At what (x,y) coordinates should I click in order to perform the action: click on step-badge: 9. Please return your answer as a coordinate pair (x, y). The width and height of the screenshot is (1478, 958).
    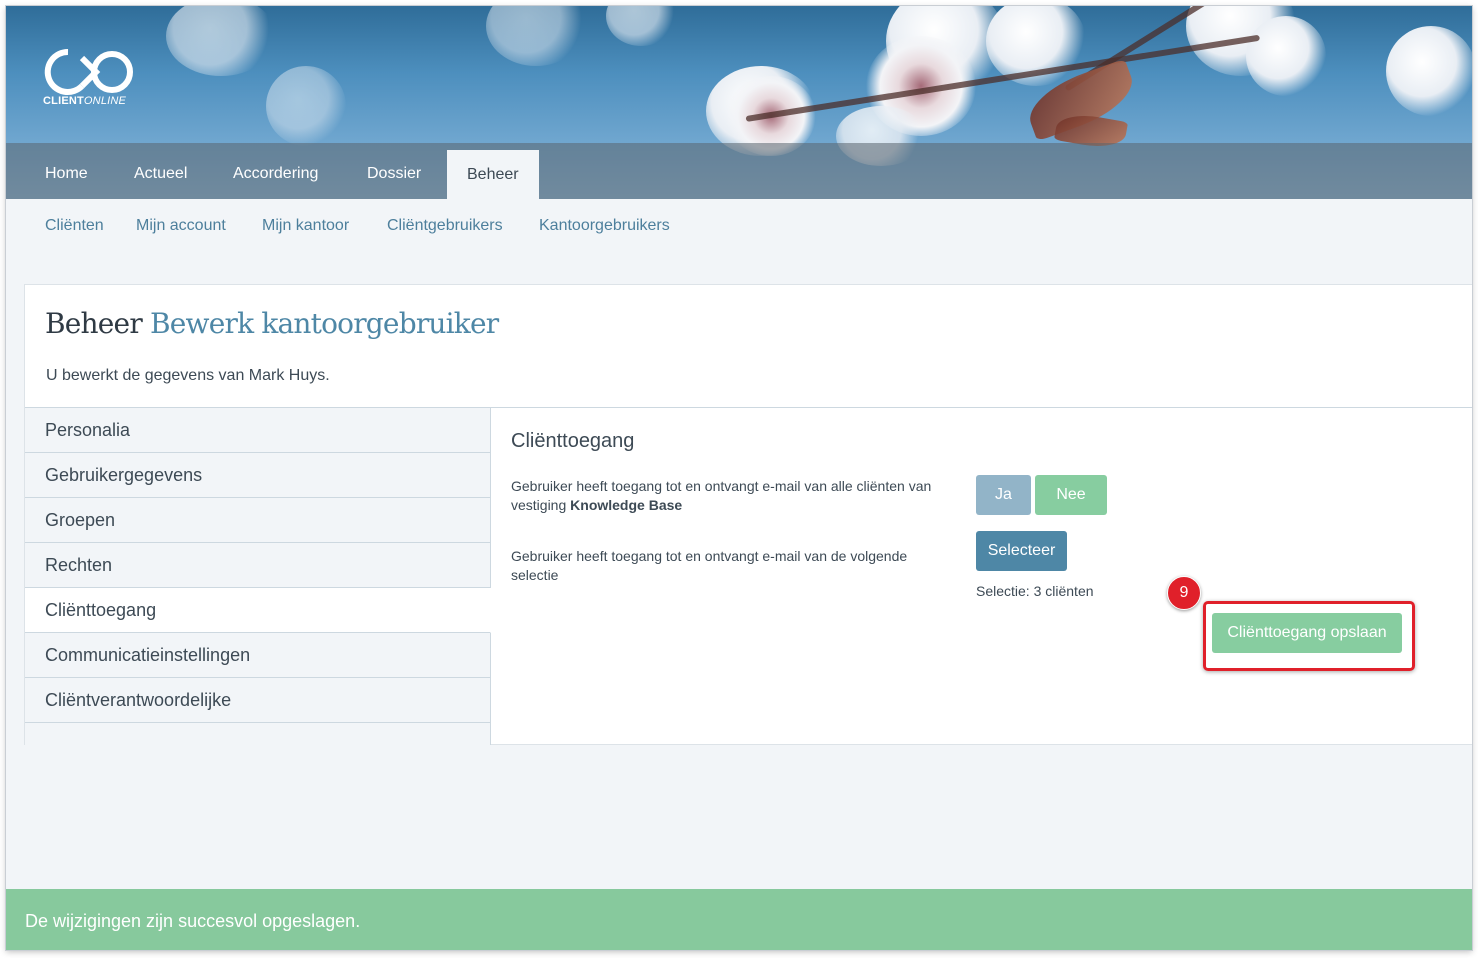
    Looking at the image, I should click on (1184, 593).